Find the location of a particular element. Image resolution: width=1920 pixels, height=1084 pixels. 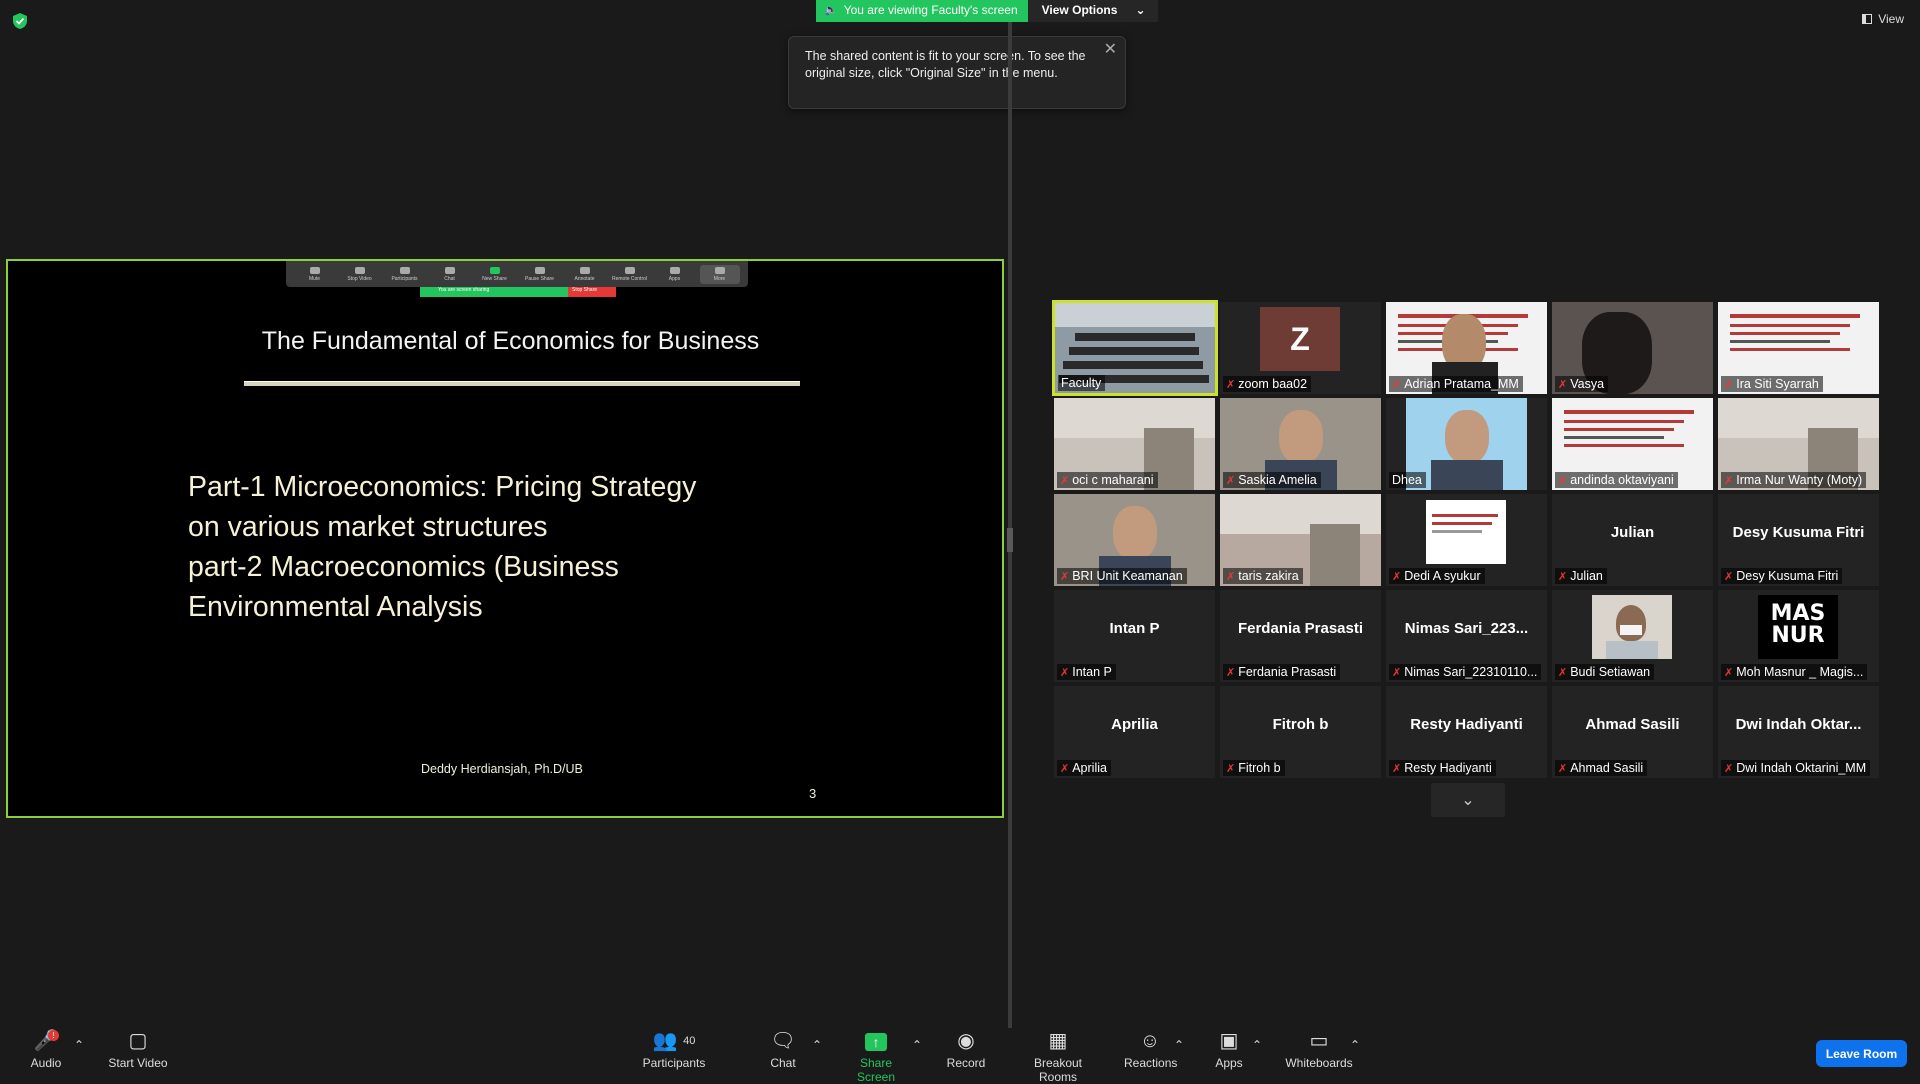

participant-tile: Dhea is located at coordinates (1466, 444).